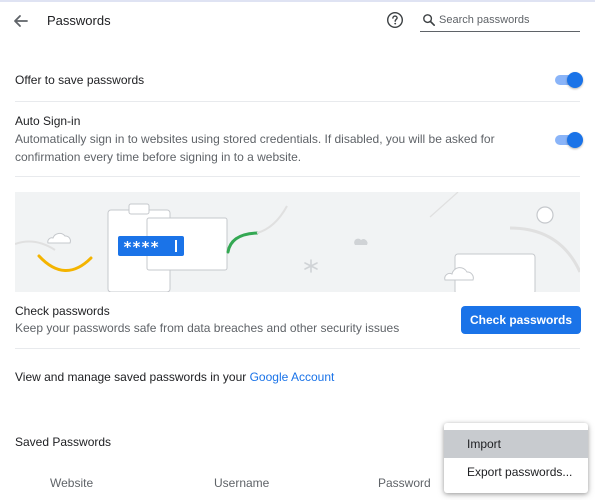 The width and height of the screenshot is (595, 500). I want to click on auto-signin-toggle, so click(568, 140).